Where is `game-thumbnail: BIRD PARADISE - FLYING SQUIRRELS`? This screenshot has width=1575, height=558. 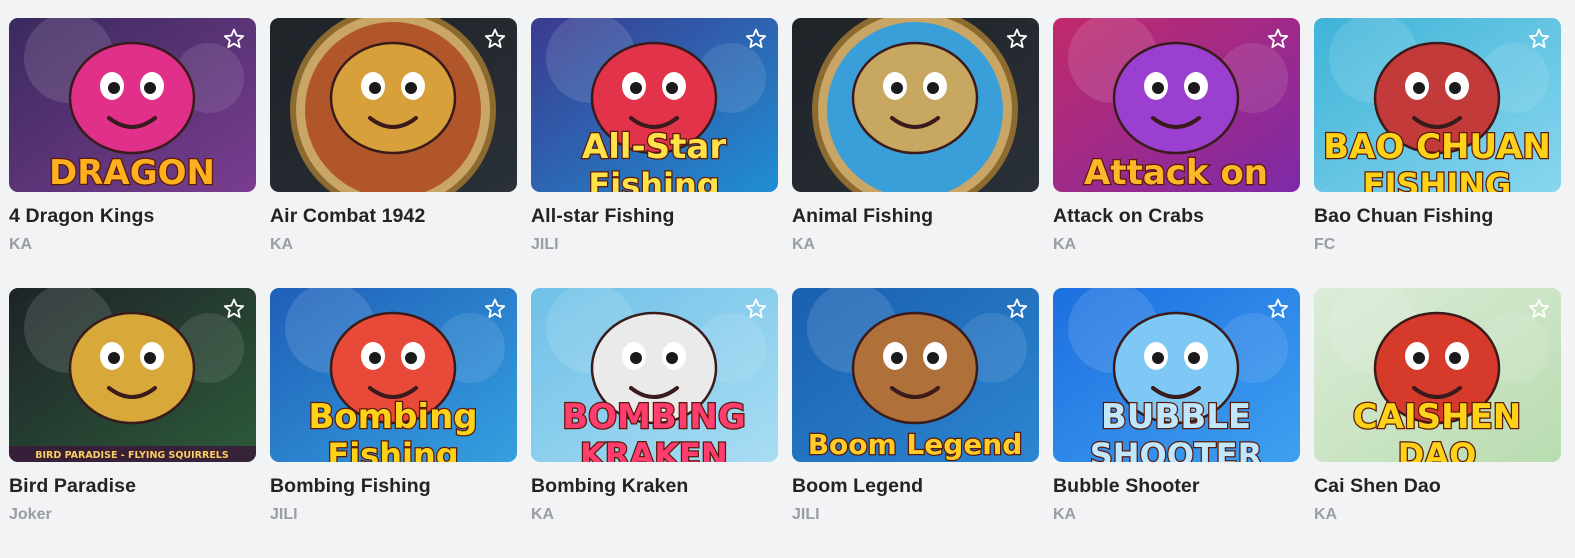
game-thumbnail: BIRD PARADISE - FLYING SQUIRRELS is located at coordinates (132, 375).